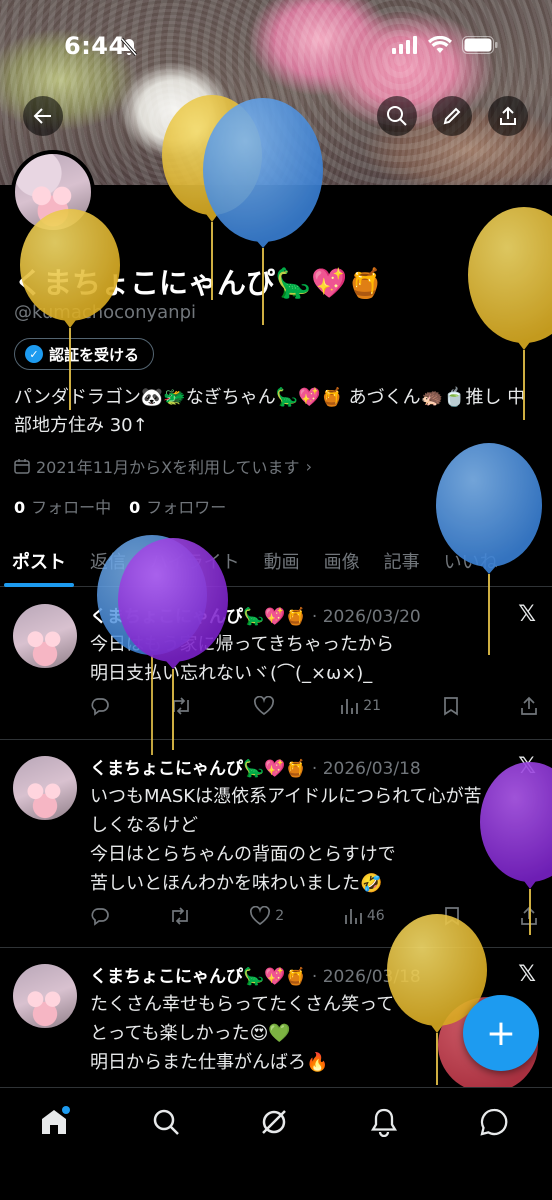 This screenshot has height=1200, width=552. I want to click on nav-grok, so click(274, 1122).